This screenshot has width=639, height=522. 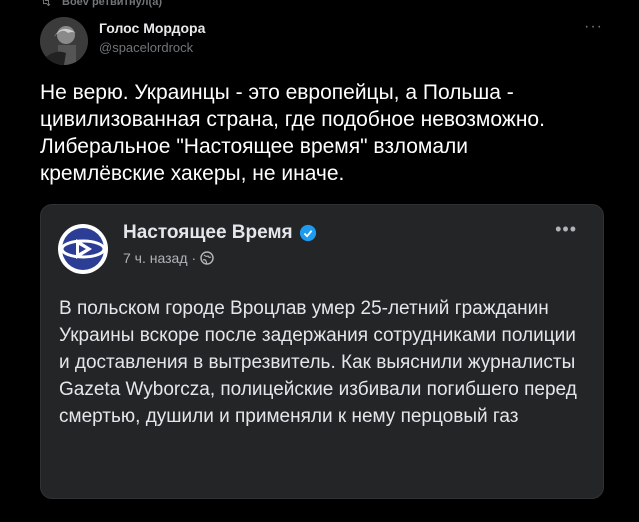 What do you see at coordinates (64, 41) in the screenshot?
I see `avatar` at bounding box center [64, 41].